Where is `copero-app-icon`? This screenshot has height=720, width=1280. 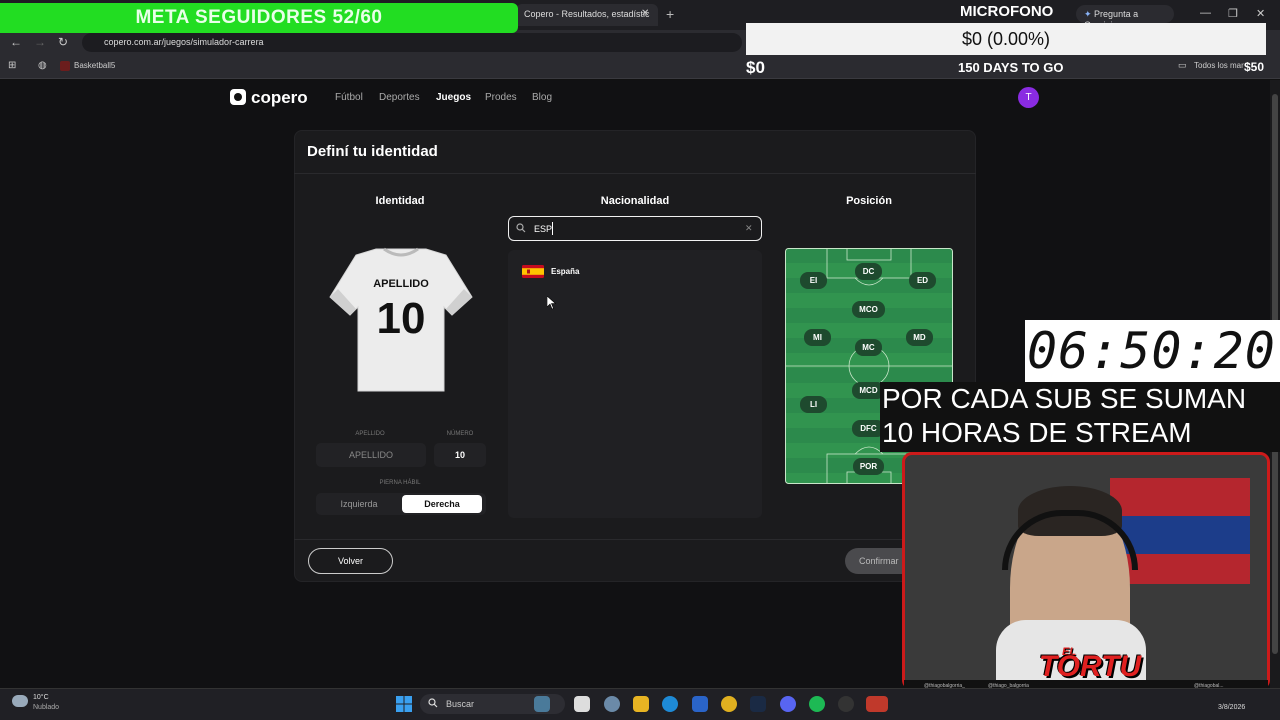 copero-app-icon is located at coordinates (877, 704).